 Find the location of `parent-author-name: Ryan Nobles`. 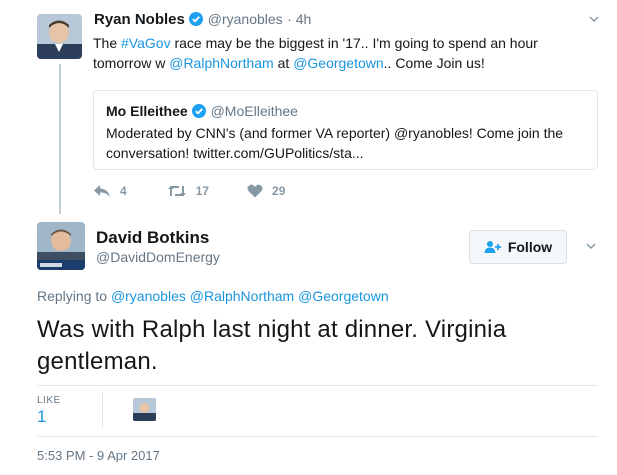

parent-author-name: Ryan Nobles is located at coordinates (139, 19).